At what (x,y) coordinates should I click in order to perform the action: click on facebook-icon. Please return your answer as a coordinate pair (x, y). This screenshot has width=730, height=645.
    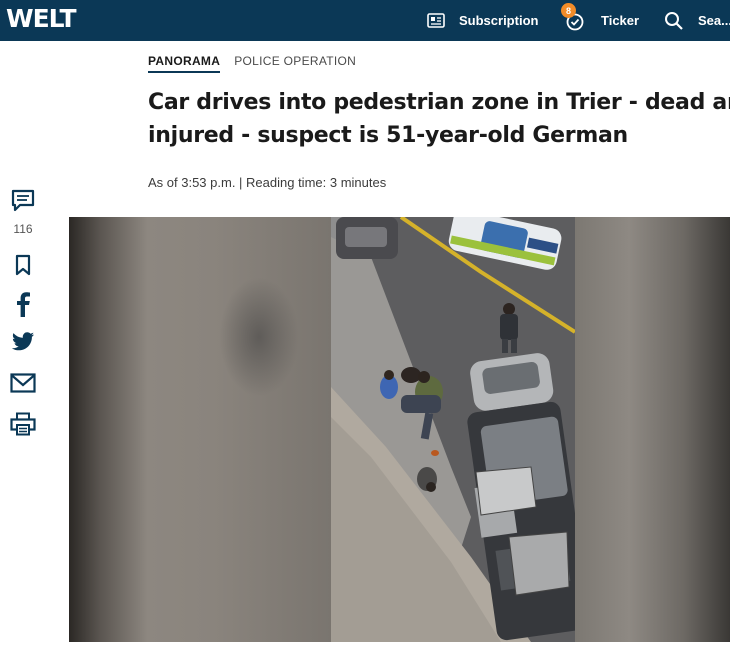
    Looking at the image, I should click on (23, 306).